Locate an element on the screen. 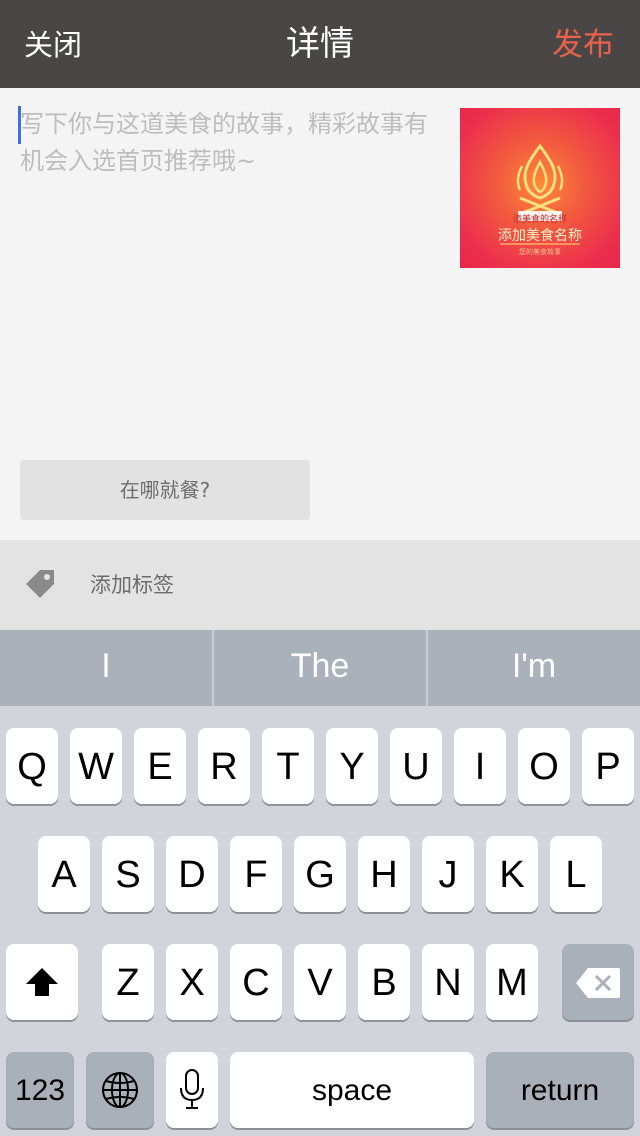  key-n: N is located at coordinates (448, 982).